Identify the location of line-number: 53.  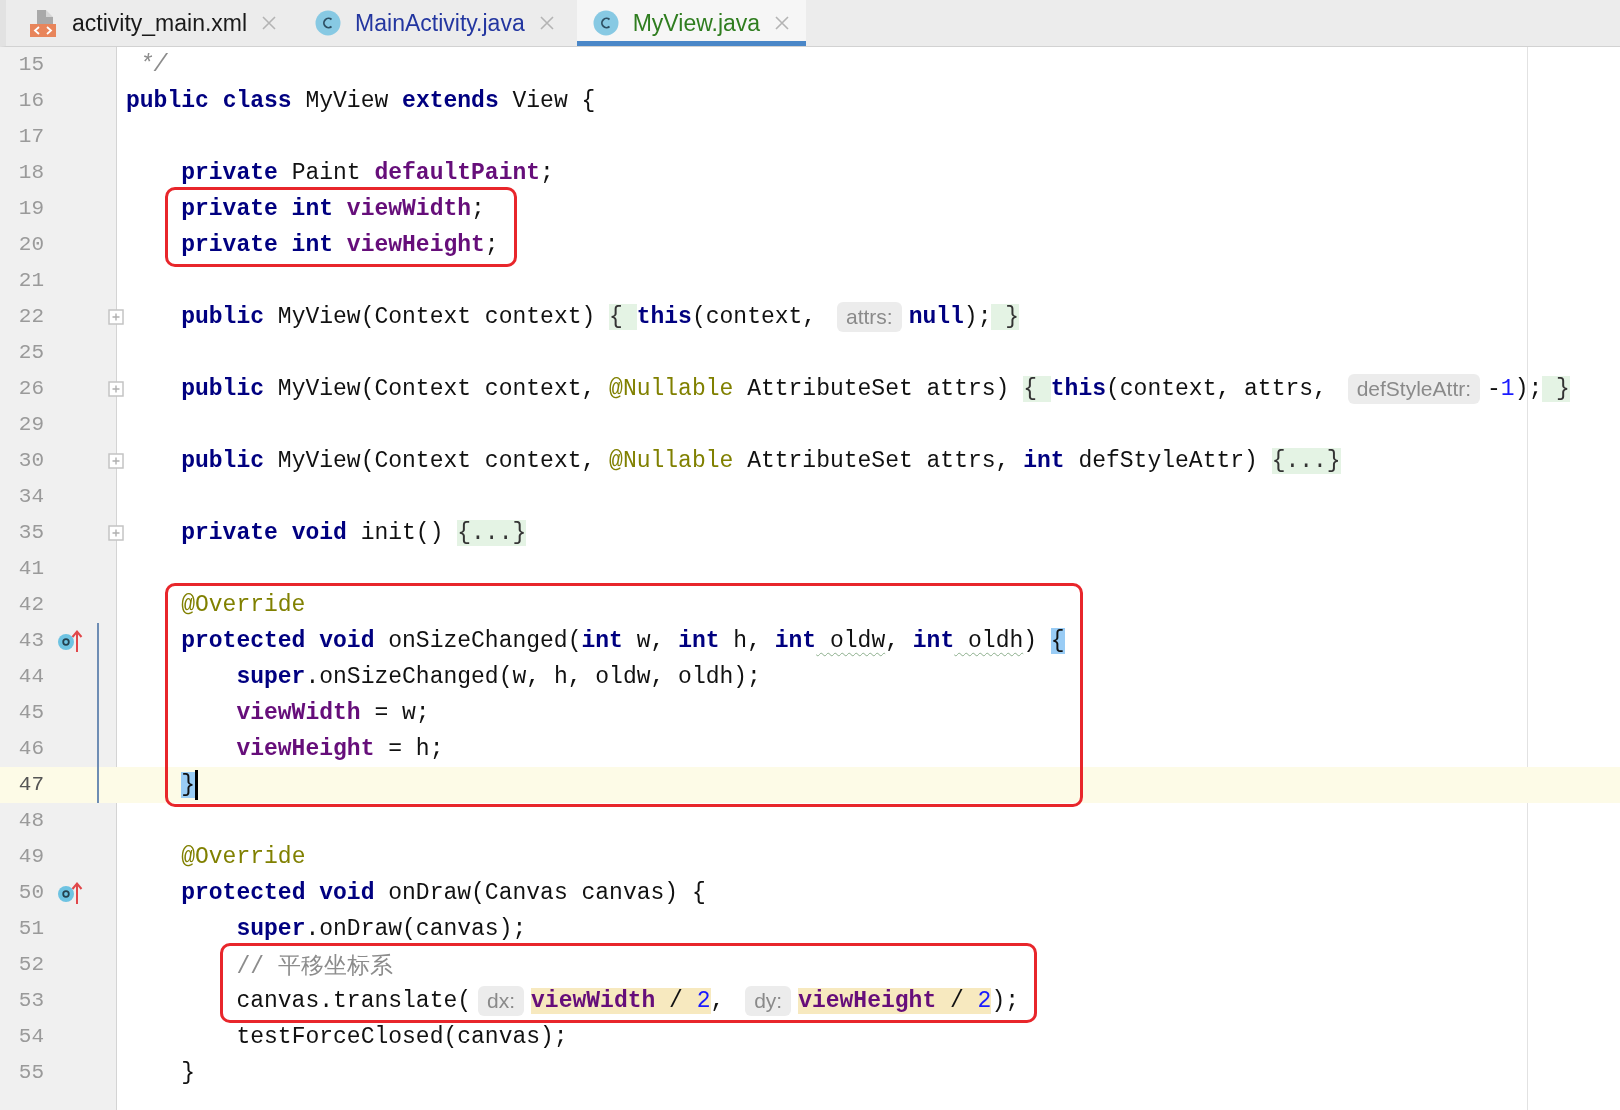
(30, 1001).